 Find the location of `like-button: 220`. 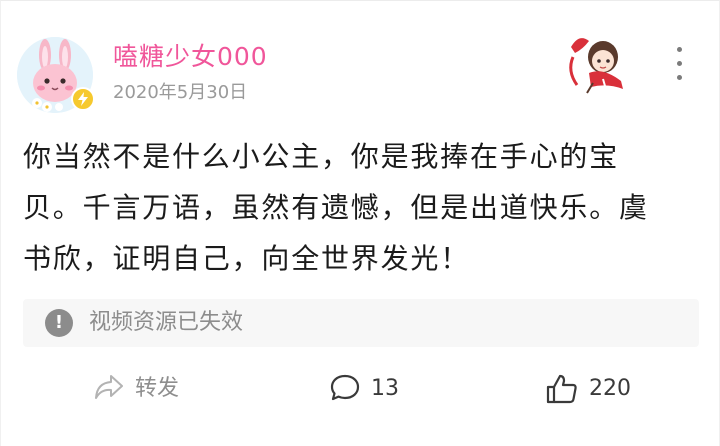

like-button: 220 is located at coordinates (600, 389).